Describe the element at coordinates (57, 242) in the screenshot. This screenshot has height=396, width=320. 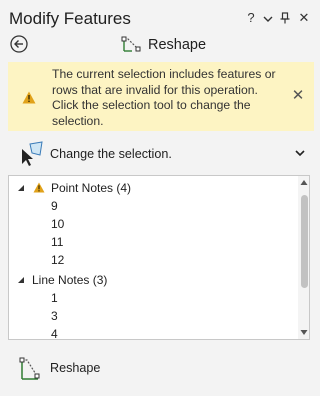
I see `tree-item: 11` at that location.